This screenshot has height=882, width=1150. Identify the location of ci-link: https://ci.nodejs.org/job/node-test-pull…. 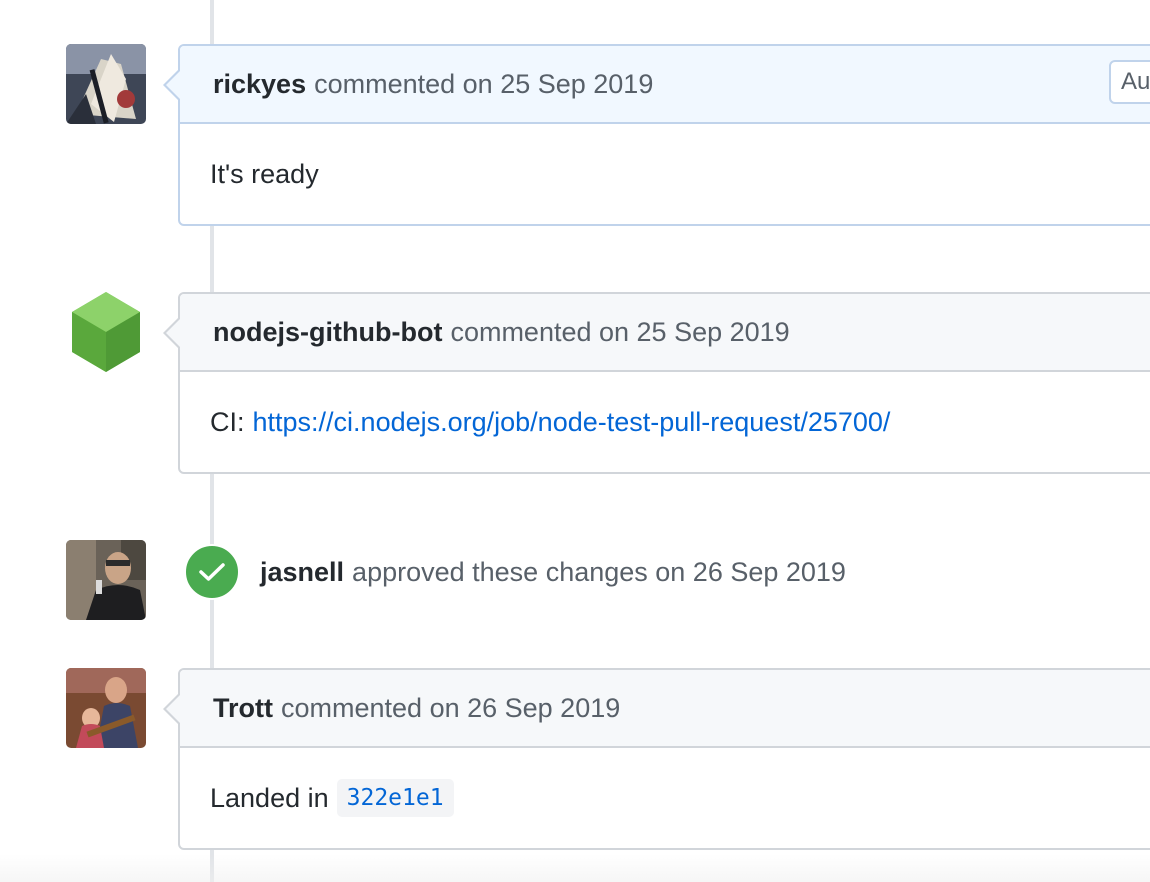
(572, 422).